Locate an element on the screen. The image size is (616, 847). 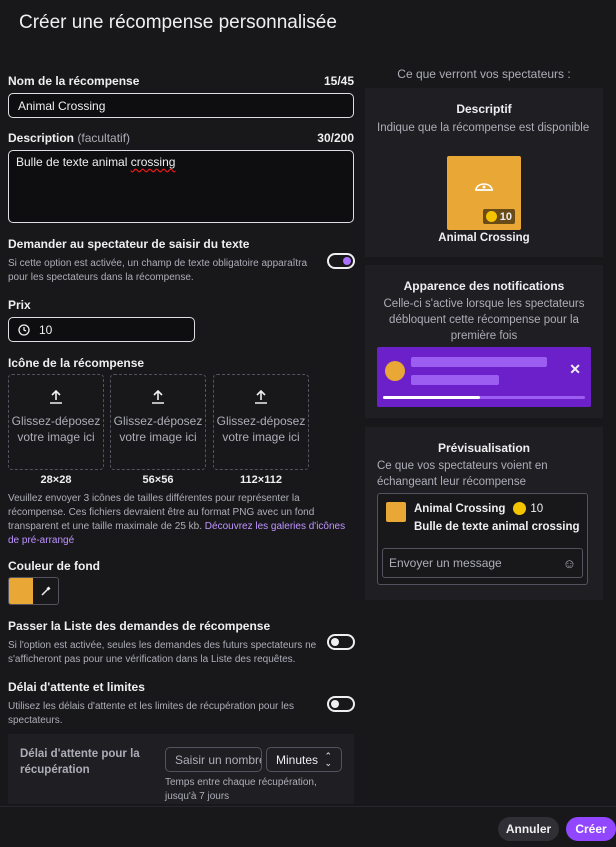
name-label: Nom de la récompense is located at coordinates (74, 81).